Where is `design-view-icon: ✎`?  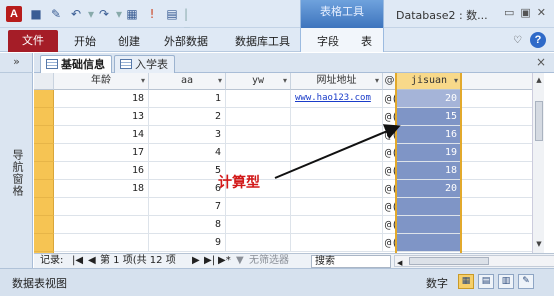
design-view-icon: ✎ is located at coordinates (526, 281).